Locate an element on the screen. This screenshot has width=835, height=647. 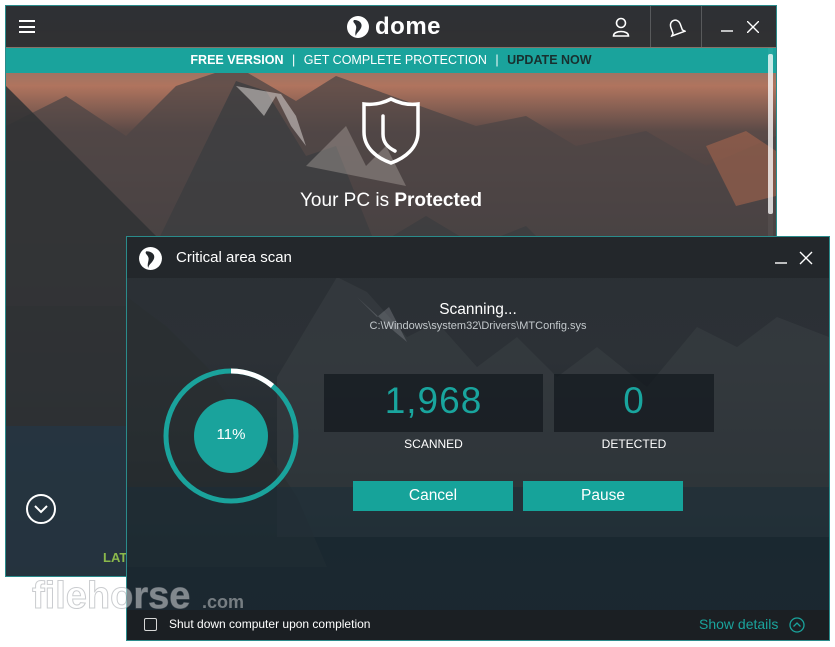
detected-count: 0 is located at coordinates (634, 400).